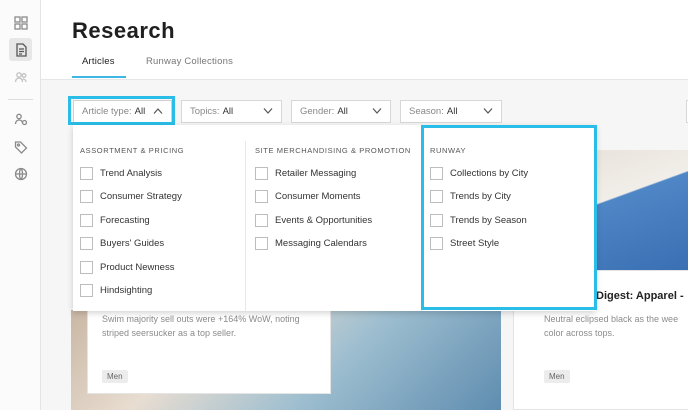  What do you see at coordinates (316, 173) in the screenshot?
I see `option-label: Retailer Messaging` at bounding box center [316, 173].